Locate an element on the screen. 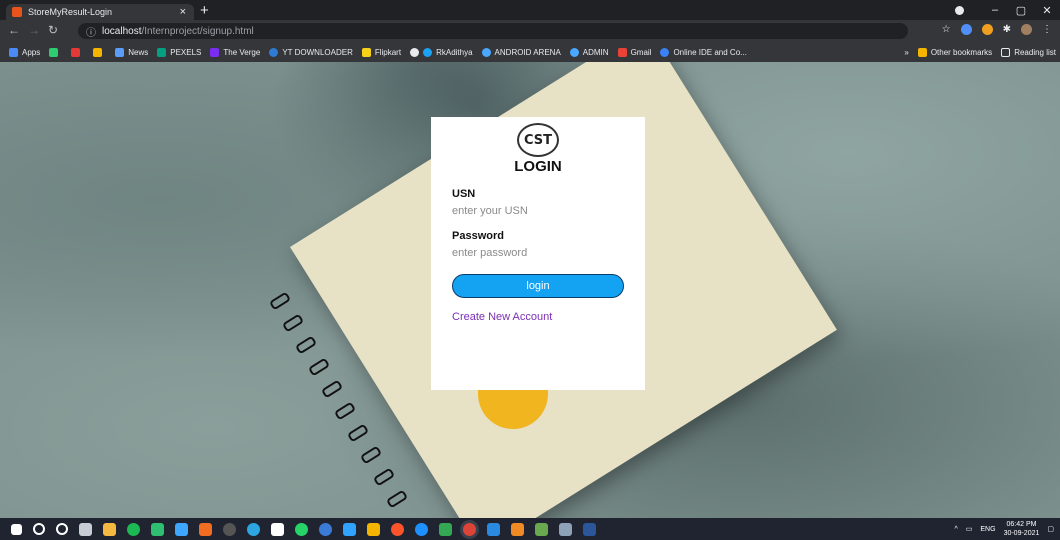 The width and height of the screenshot is (1060, 540). notes-icon is located at coordinates (373, 529).